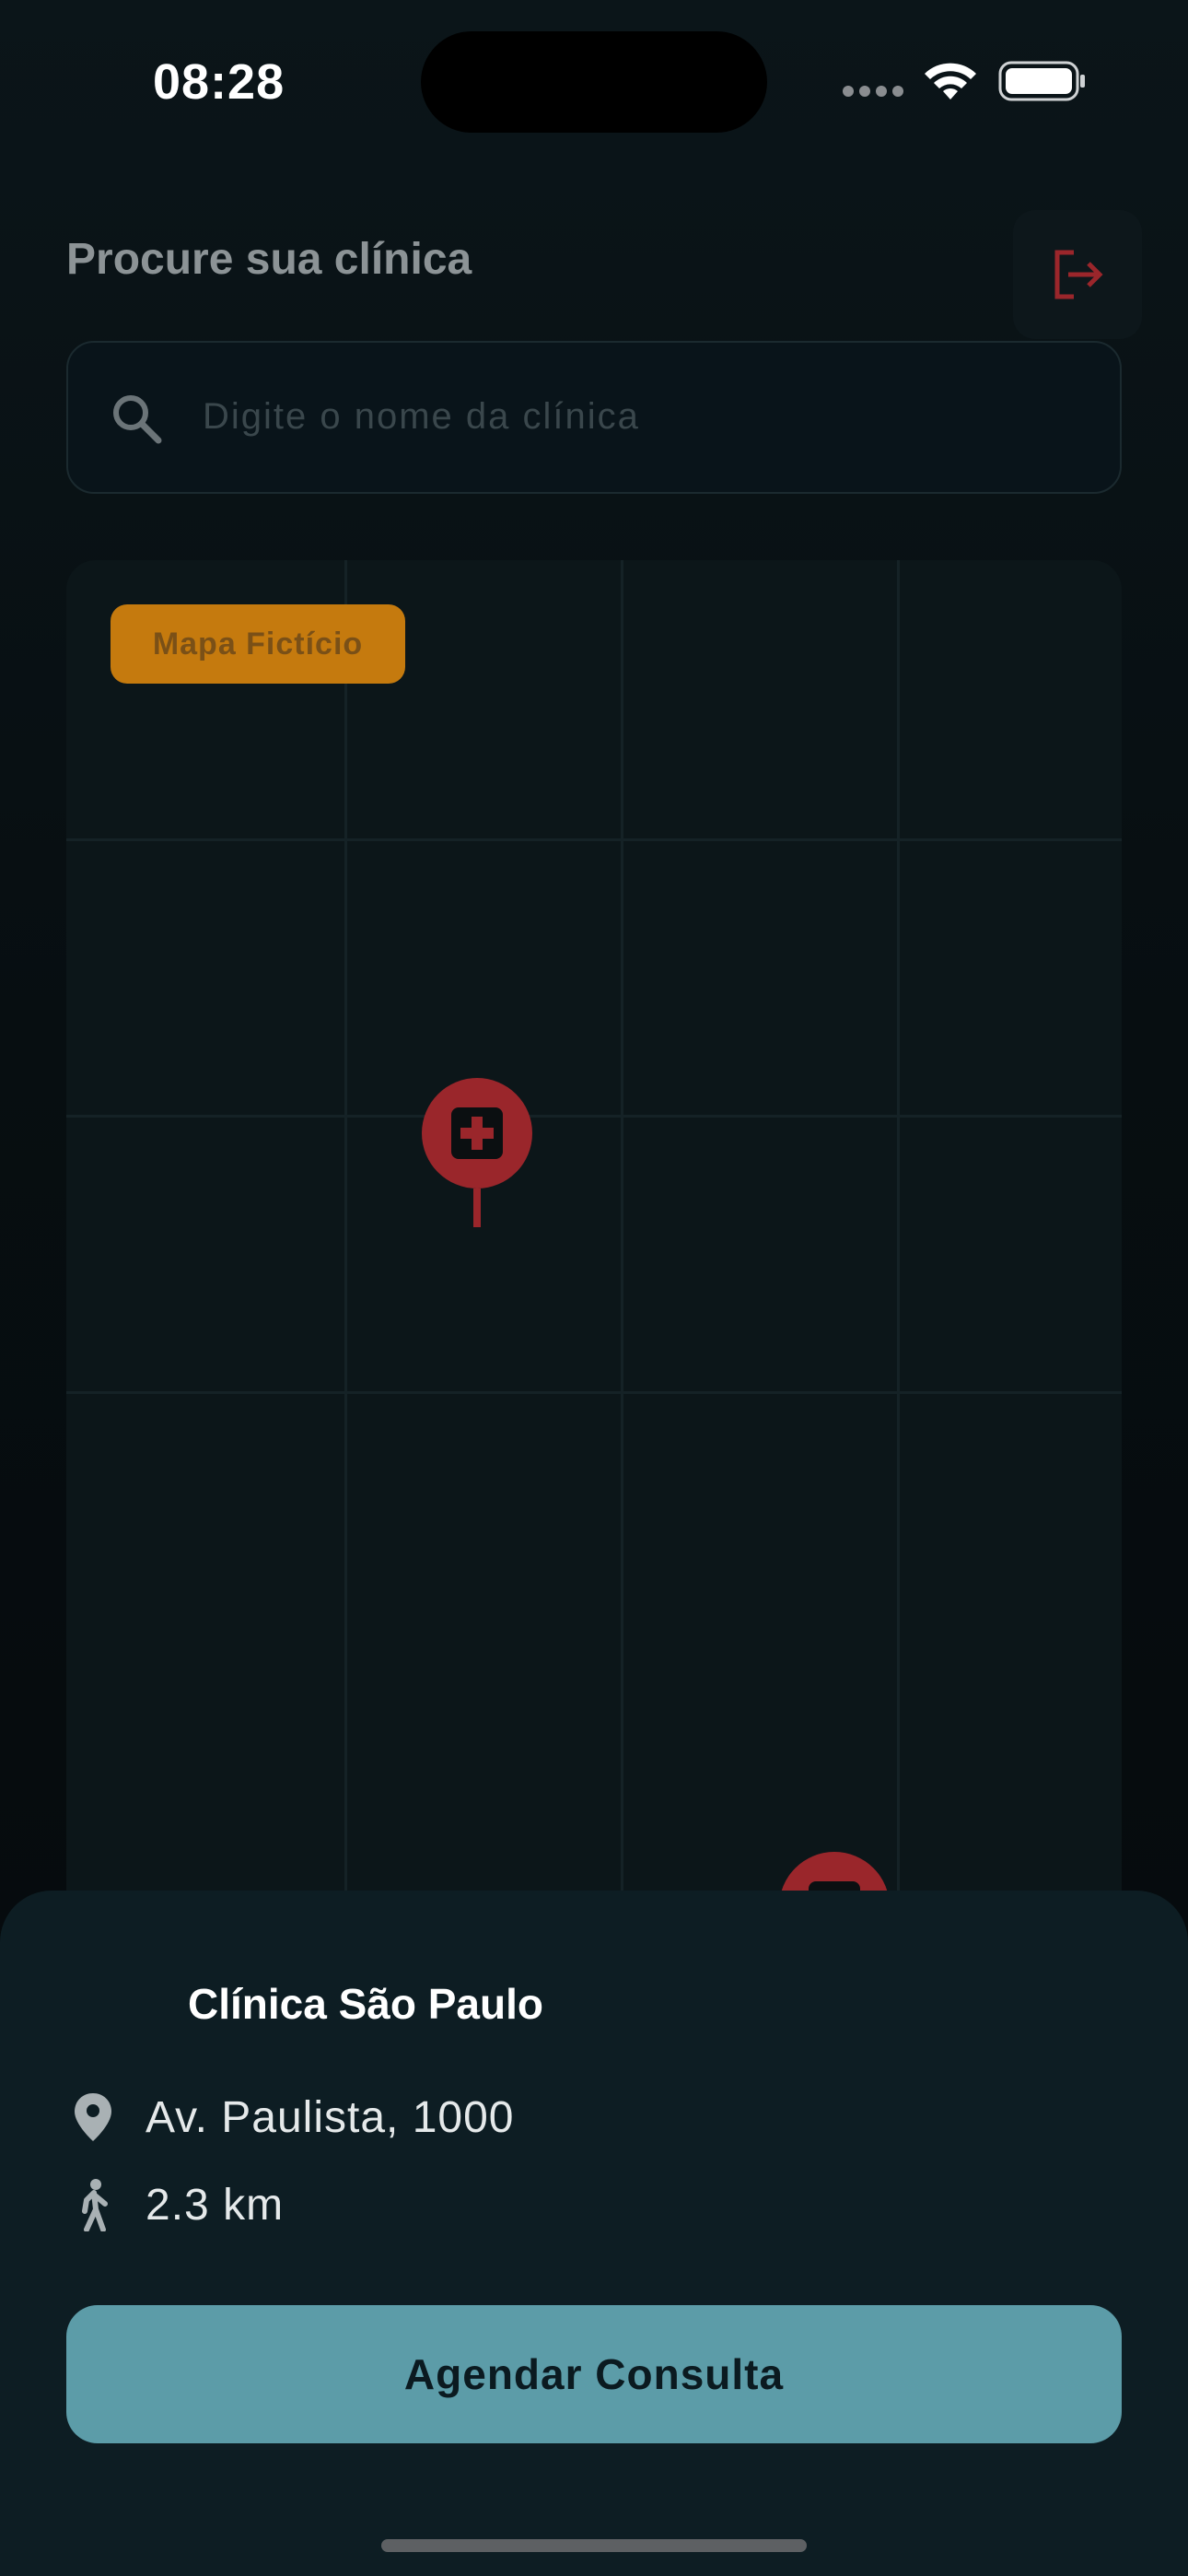 This screenshot has width=1188, height=2576. Describe the element at coordinates (421, 416) in the screenshot. I see `search-placeholder: Digite o nome da clínica` at that location.